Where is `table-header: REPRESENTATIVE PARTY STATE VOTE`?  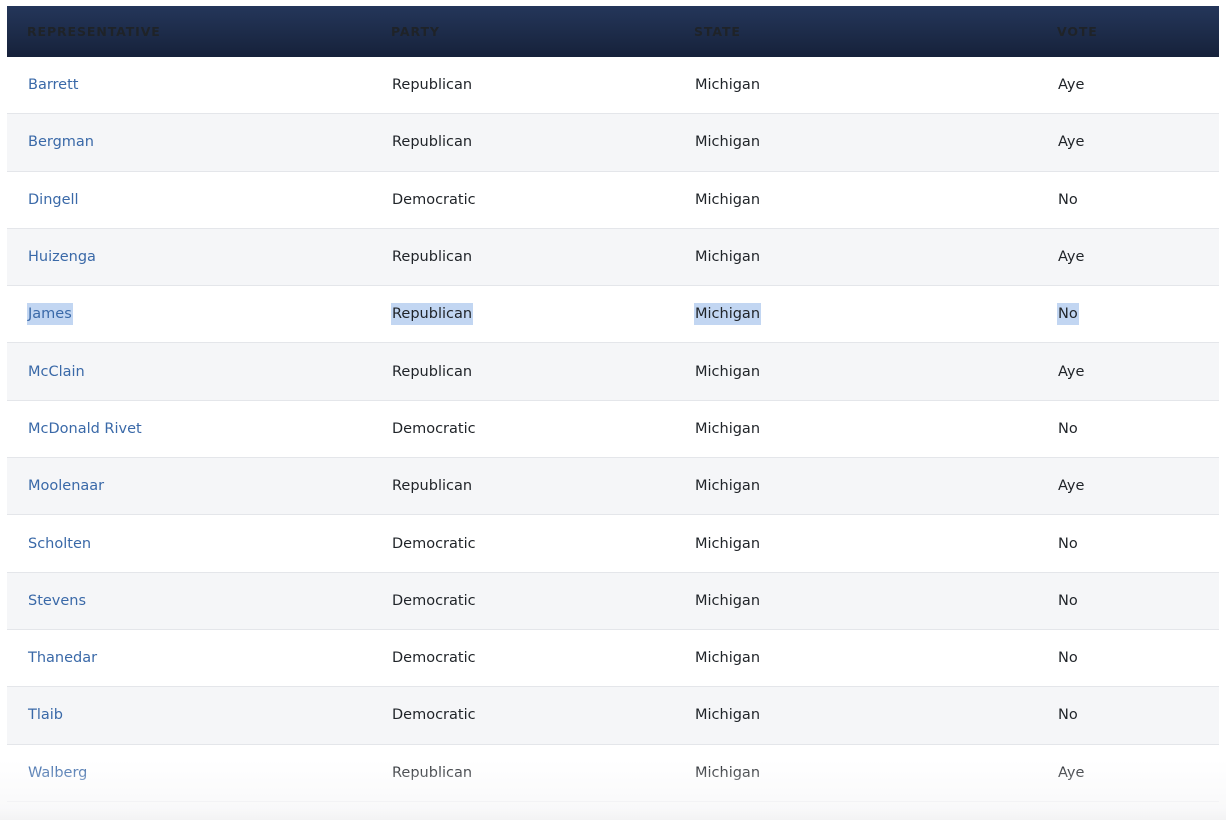
table-header: REPRESENTATIVE PARTY STATE VOTE is located at coordinates (613, 31).